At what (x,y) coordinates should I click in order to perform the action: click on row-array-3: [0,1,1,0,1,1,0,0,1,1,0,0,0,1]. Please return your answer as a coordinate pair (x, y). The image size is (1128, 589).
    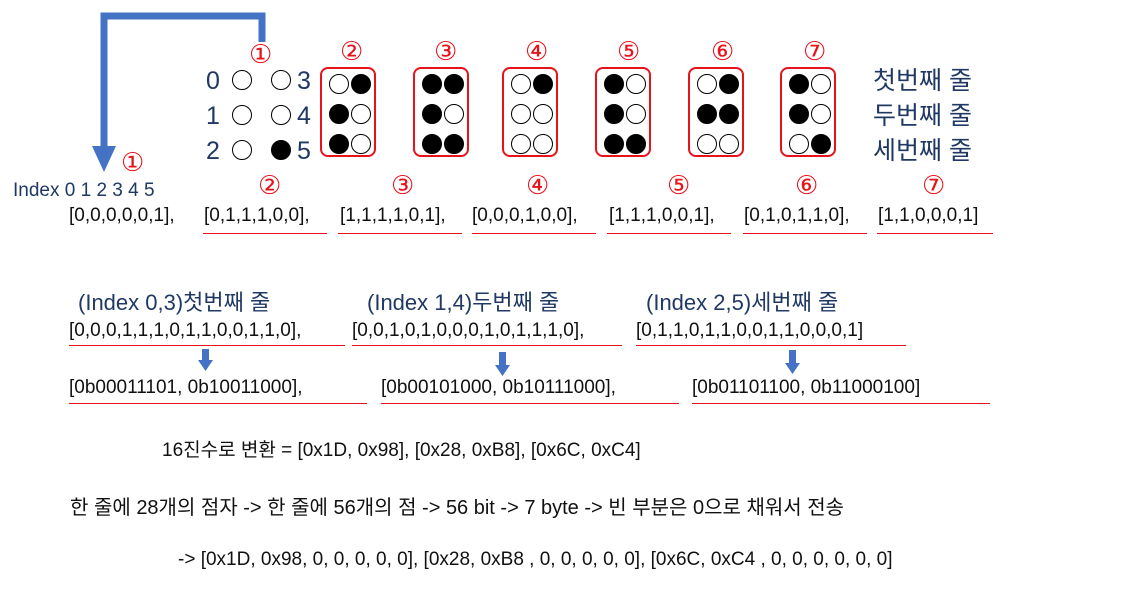
    Looking at the image, I should click on (750, 330).